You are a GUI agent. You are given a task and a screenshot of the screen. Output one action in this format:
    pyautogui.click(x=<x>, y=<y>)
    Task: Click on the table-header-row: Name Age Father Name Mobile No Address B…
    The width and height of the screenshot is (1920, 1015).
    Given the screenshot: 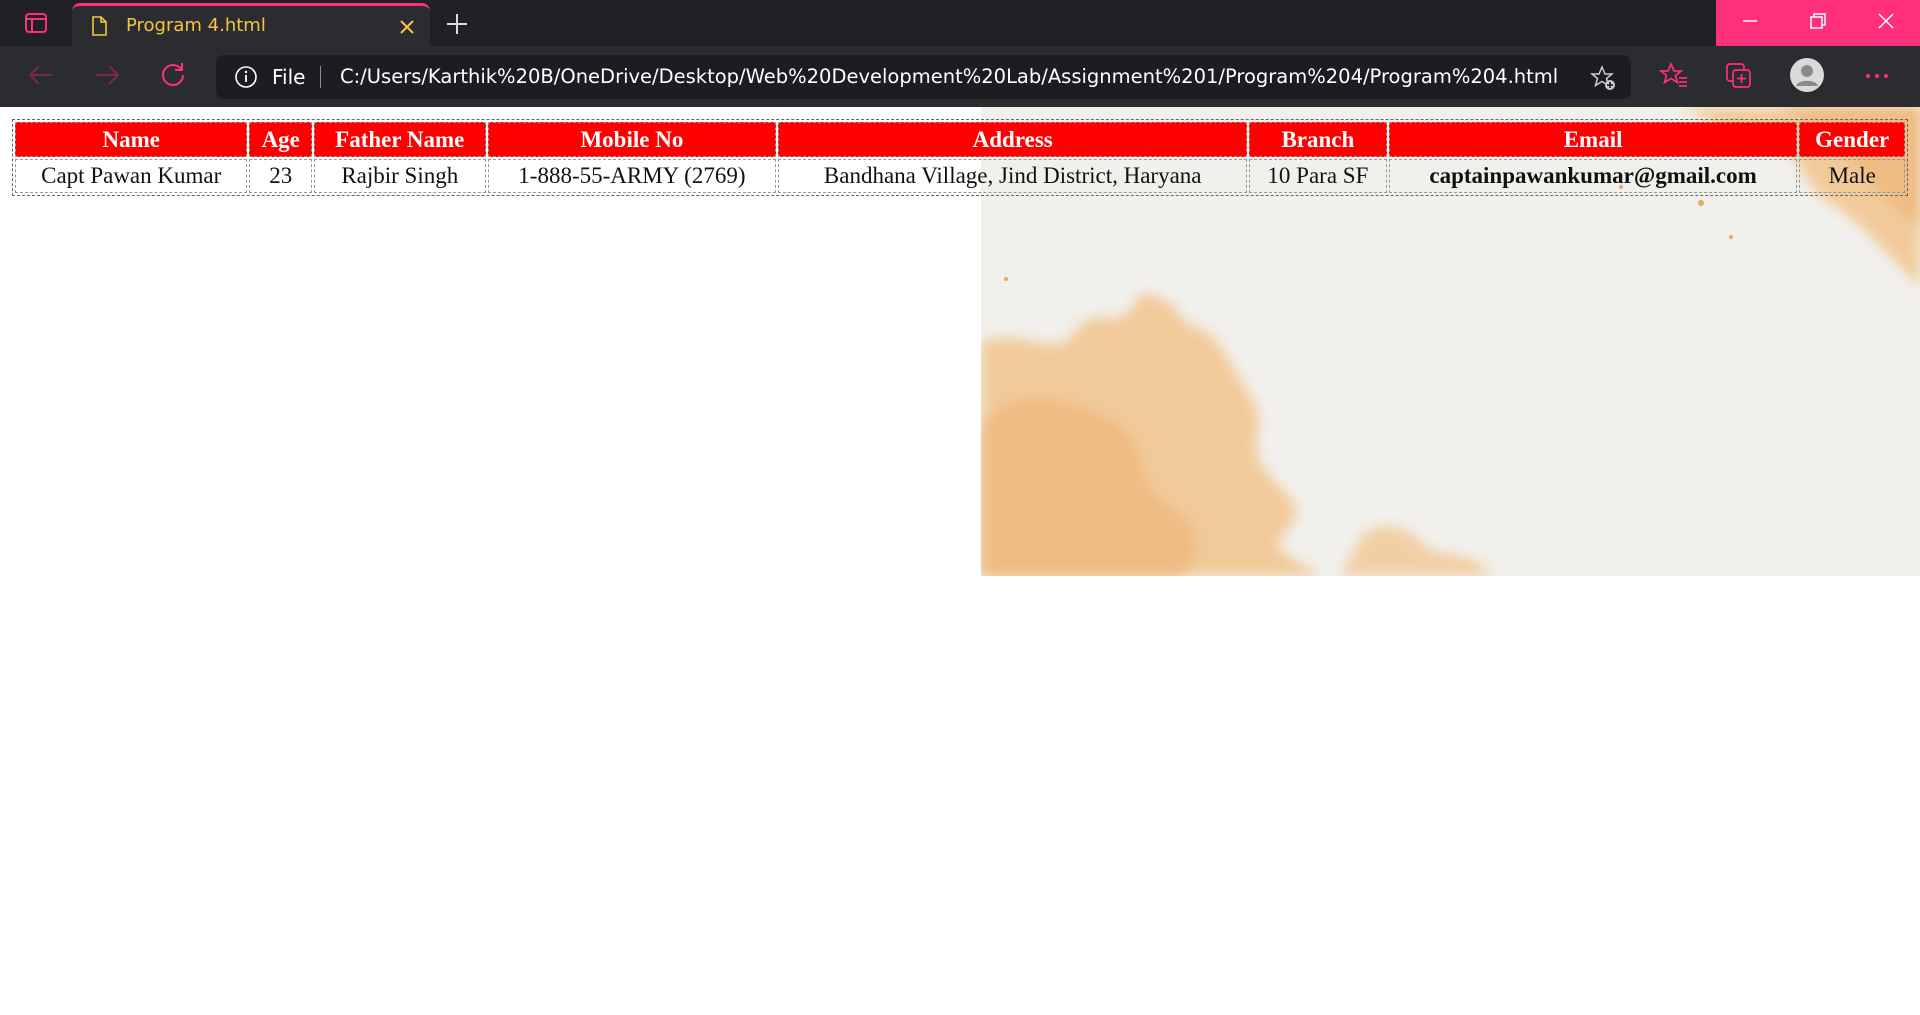 What is the action you would take?
    pyautogui.click(x=960, y=139)
    